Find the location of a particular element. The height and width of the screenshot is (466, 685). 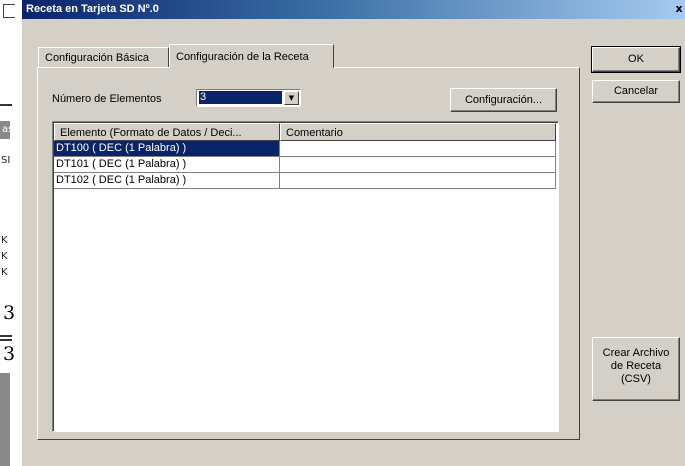

cancel-button: Cancelar is located at coordinates (636, 91).